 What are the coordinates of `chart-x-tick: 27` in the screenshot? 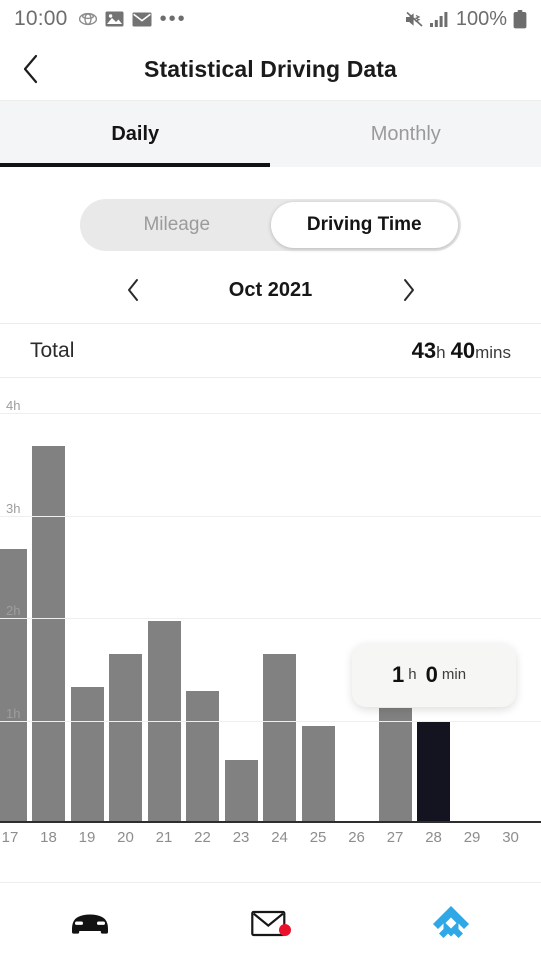 It's located at (395, 837).